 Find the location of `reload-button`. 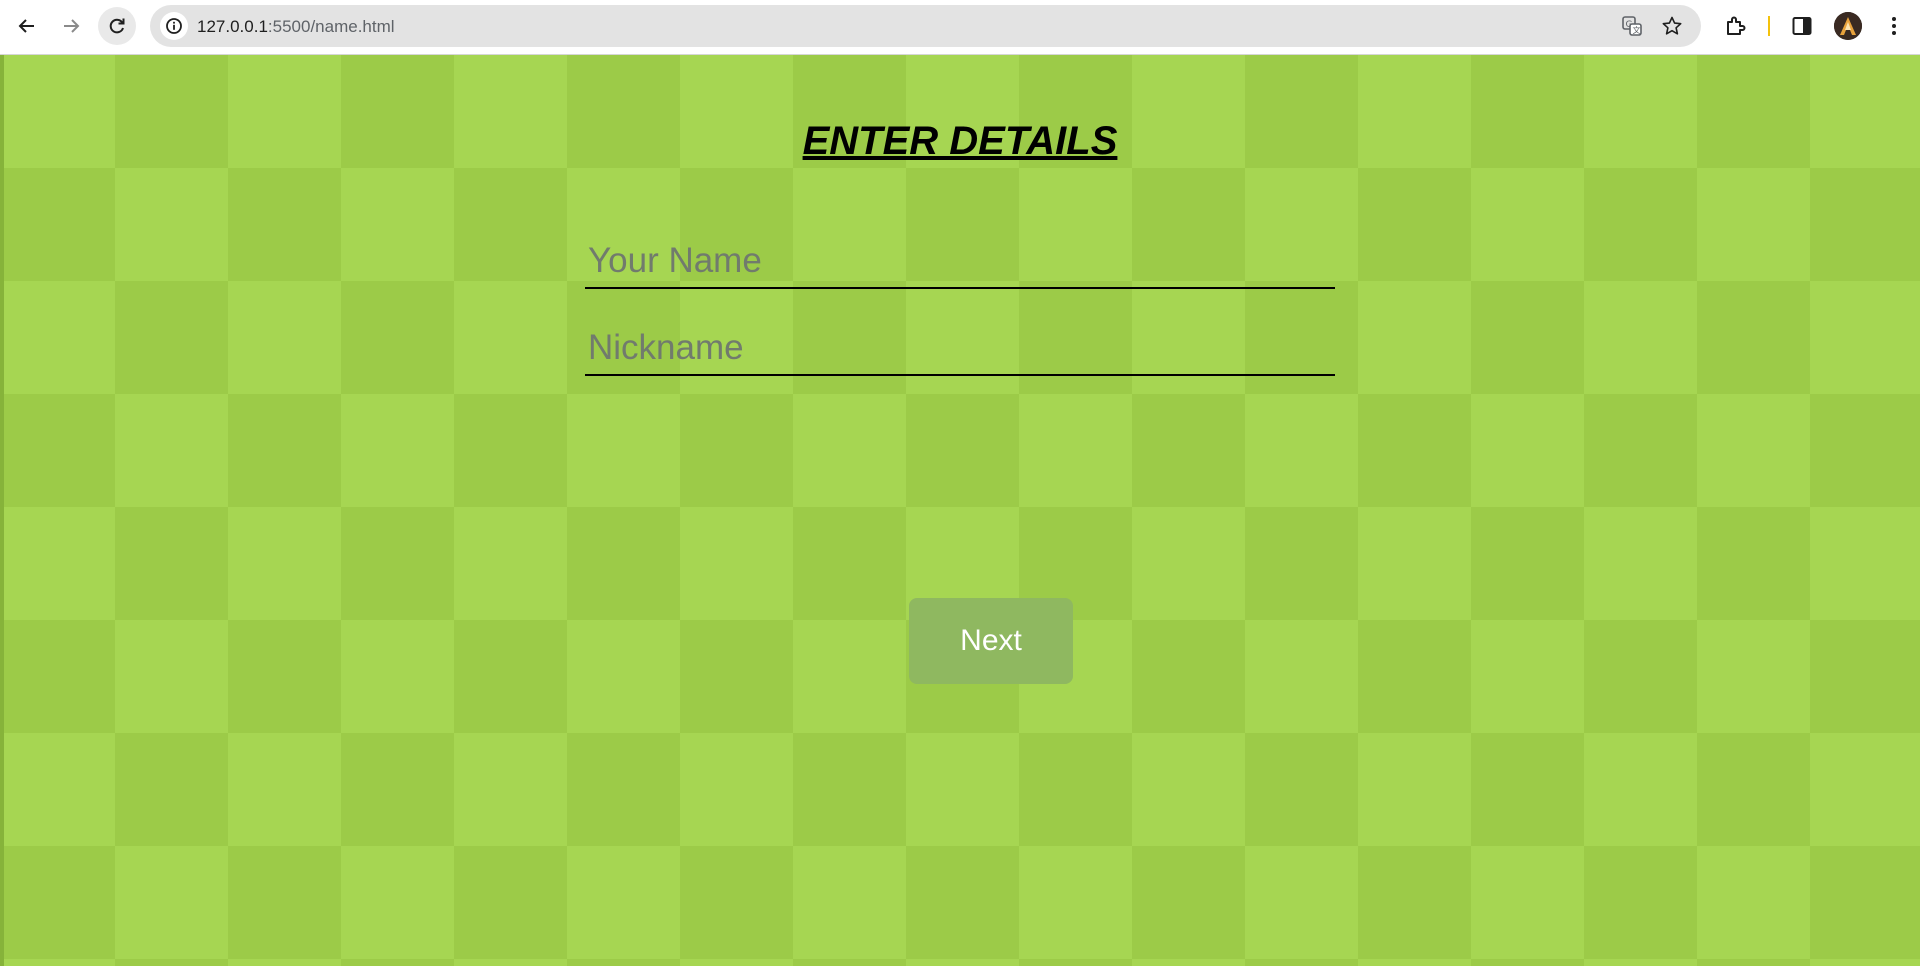

reload-button is located at coordinates (117, 26).